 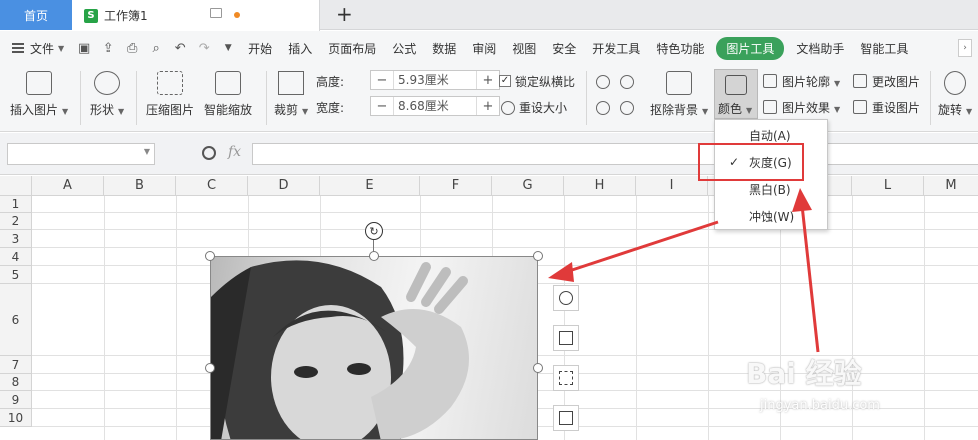 I want to click on width-label: 宽度:, so click(x=330, y=108).